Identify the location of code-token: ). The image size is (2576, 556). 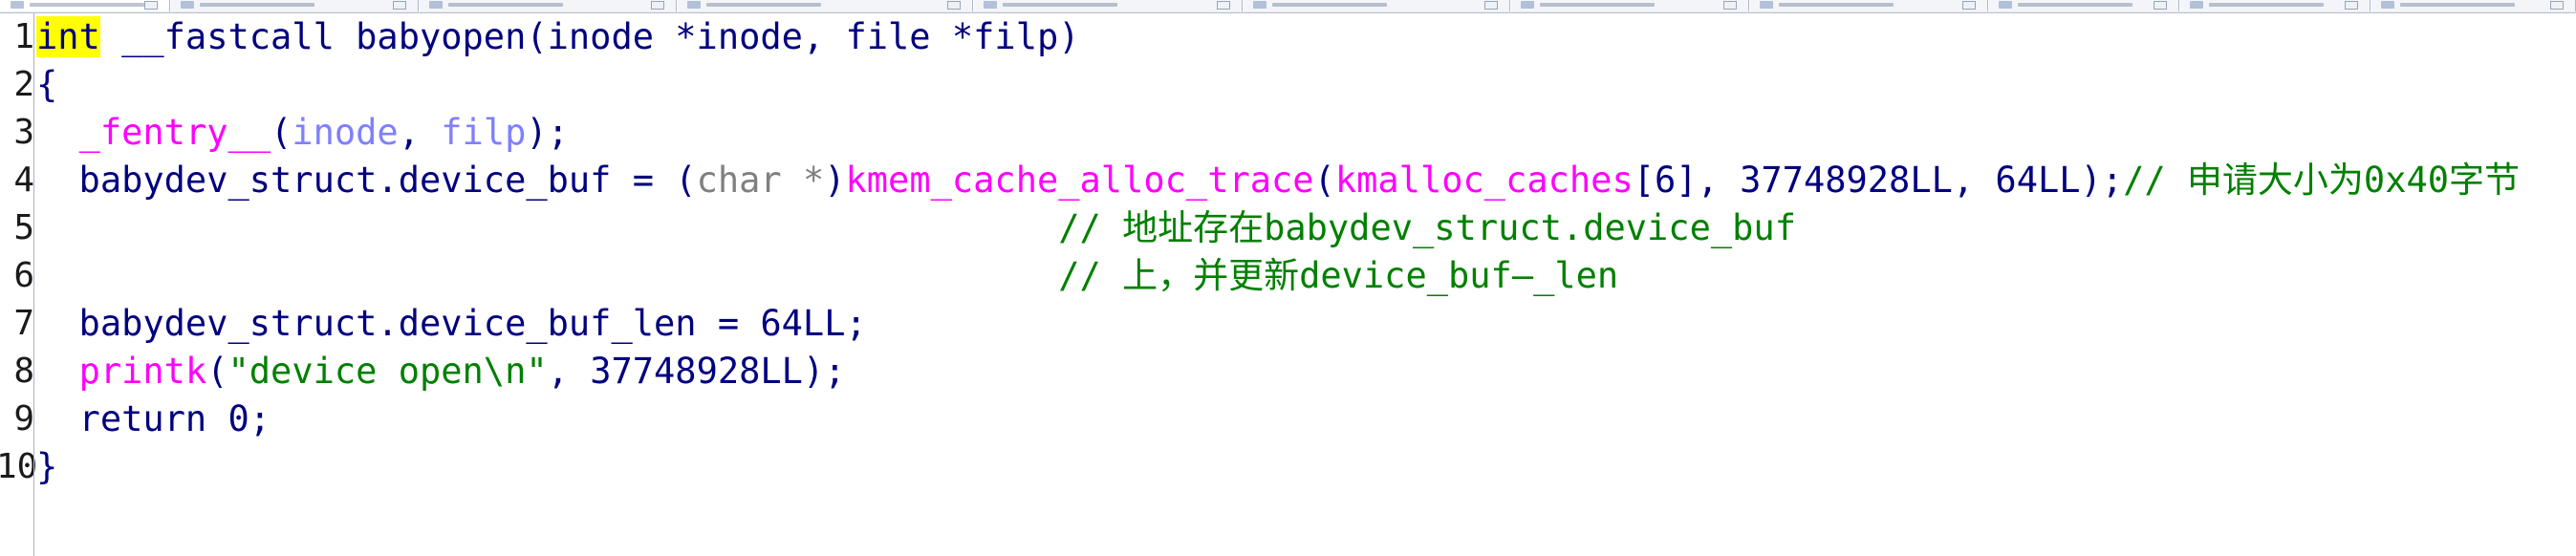
(835, 180).